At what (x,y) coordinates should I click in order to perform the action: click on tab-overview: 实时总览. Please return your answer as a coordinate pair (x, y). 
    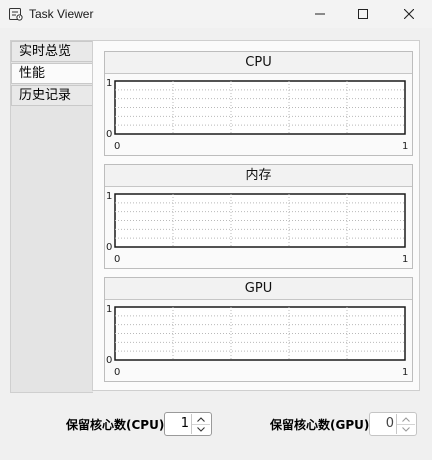
    Looking at the image, I should click on (52, 51).